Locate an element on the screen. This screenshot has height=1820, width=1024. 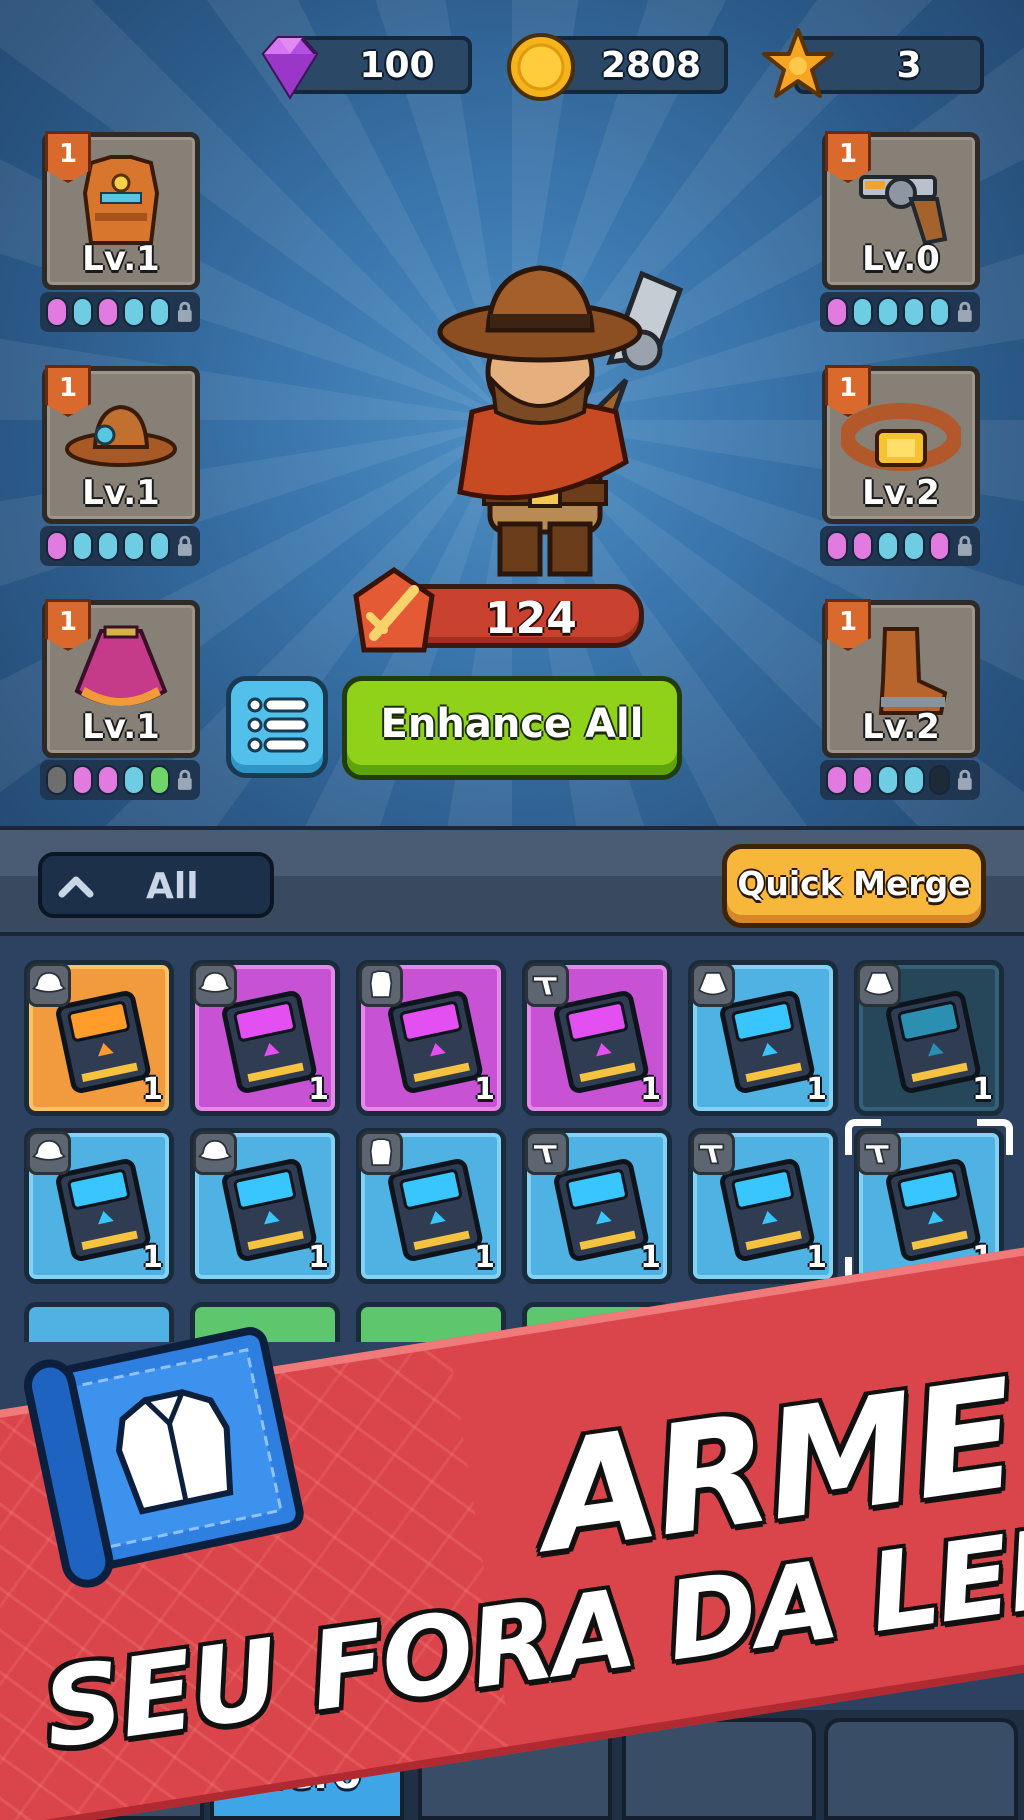
gem-counter: 100 is located at coordinates (366, 68).